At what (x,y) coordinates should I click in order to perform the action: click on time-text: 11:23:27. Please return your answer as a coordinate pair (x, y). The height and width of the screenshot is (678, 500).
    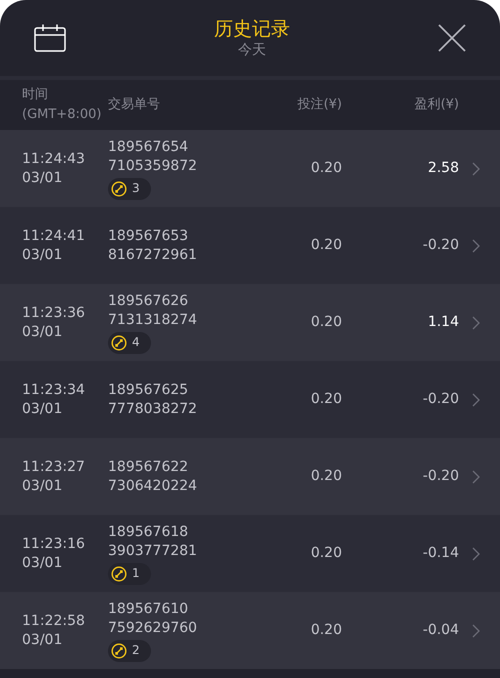
    Looking at the image, I should click on (54, 467).